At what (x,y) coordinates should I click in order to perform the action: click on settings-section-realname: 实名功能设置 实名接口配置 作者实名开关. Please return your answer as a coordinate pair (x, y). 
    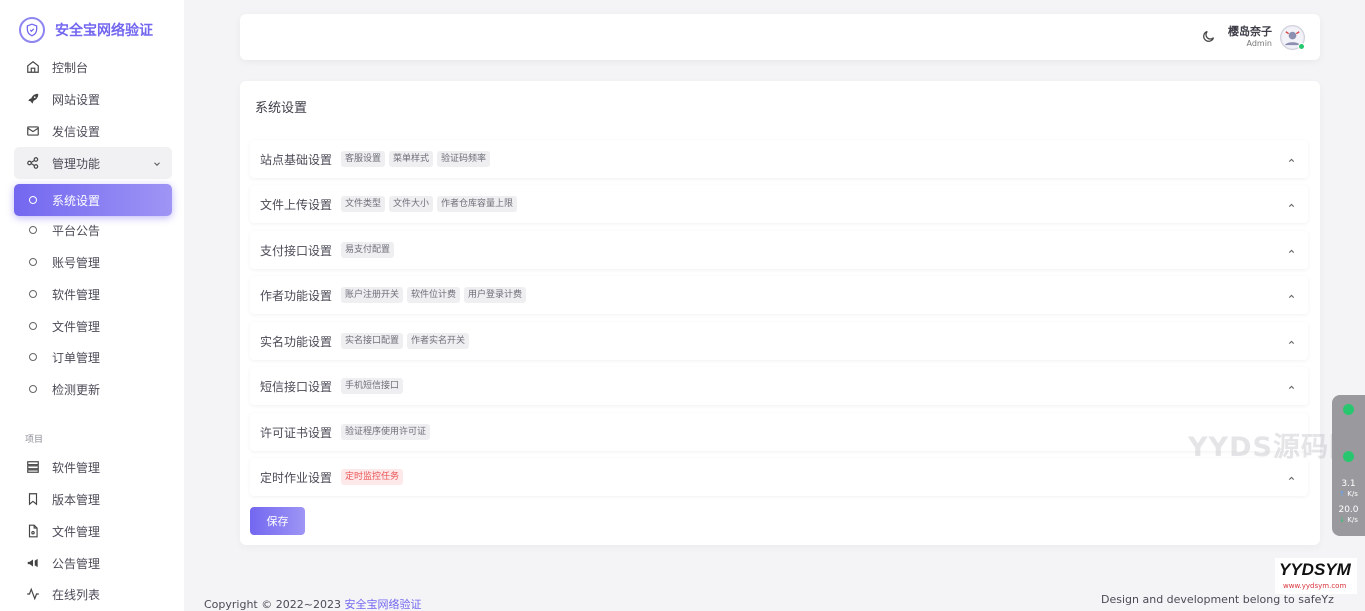
    Looking at the image, I should click on (779, 341).